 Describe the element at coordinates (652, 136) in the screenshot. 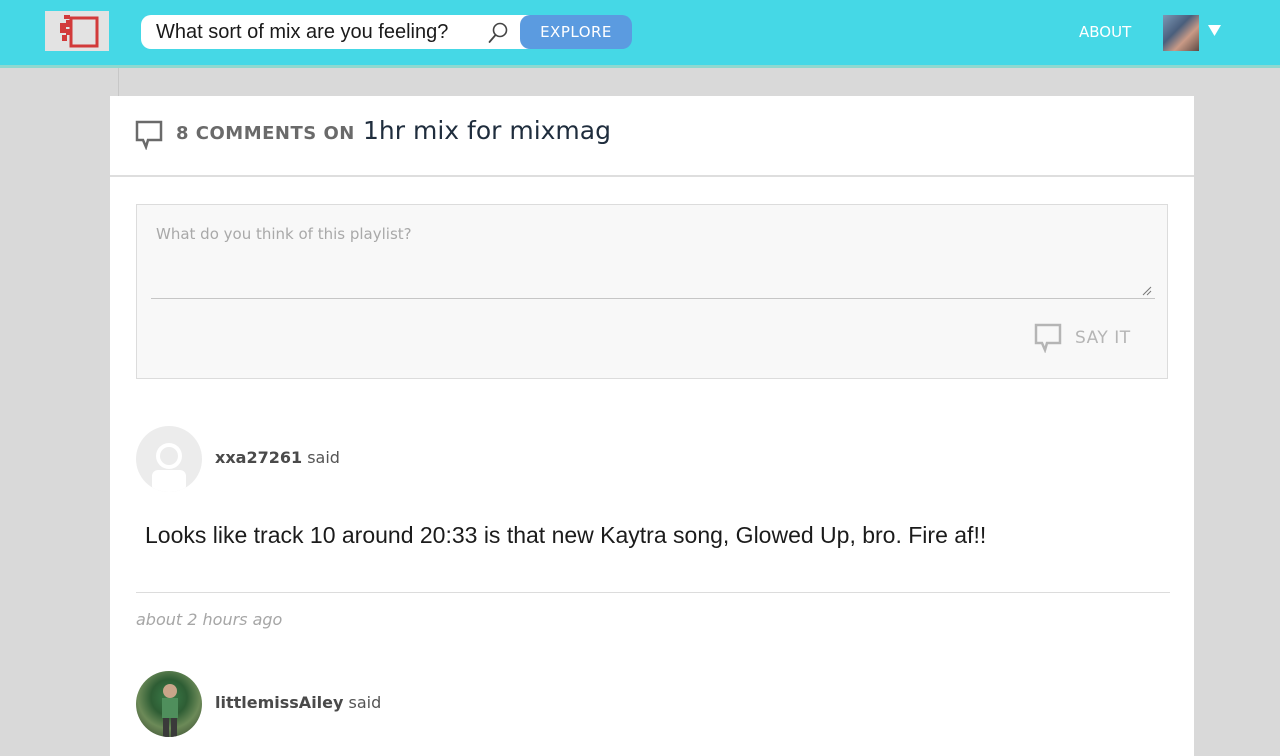

I see `comments-header: 8 COMMENTS ON 1hr mix for mixmag` at that location.